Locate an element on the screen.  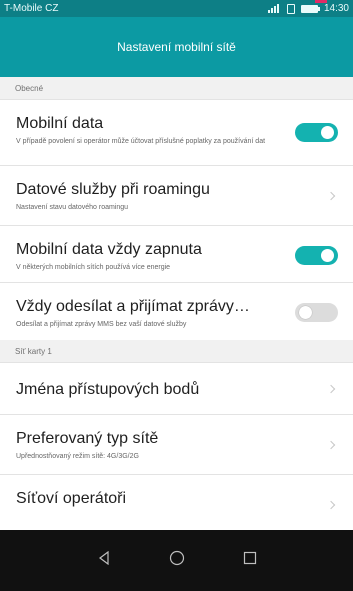
home-icon is located at coordinates (177, 560).